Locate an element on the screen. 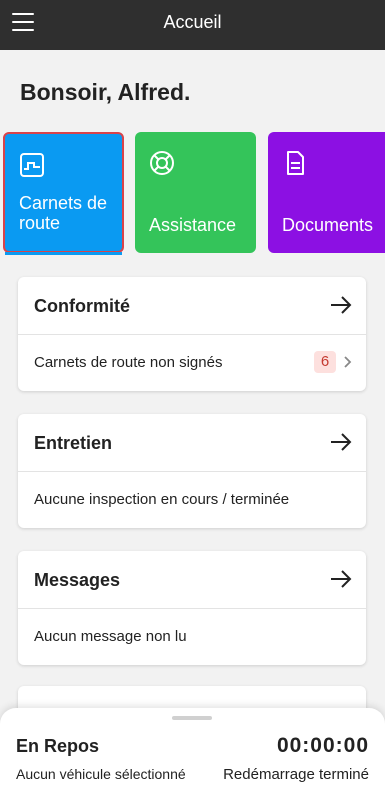 This screenshot has width=385, height=797. card-messages: Messages Aucun message non lu is located at coordinates (192, 608).